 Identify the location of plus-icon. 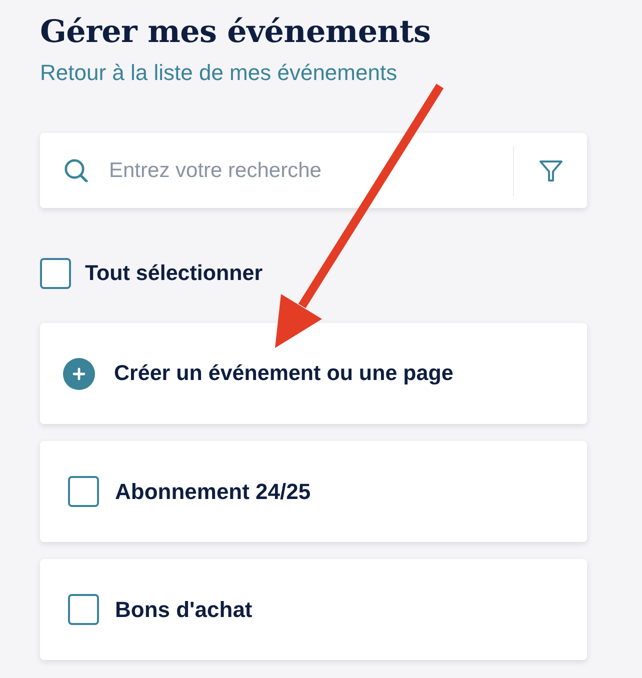
(79, 374).